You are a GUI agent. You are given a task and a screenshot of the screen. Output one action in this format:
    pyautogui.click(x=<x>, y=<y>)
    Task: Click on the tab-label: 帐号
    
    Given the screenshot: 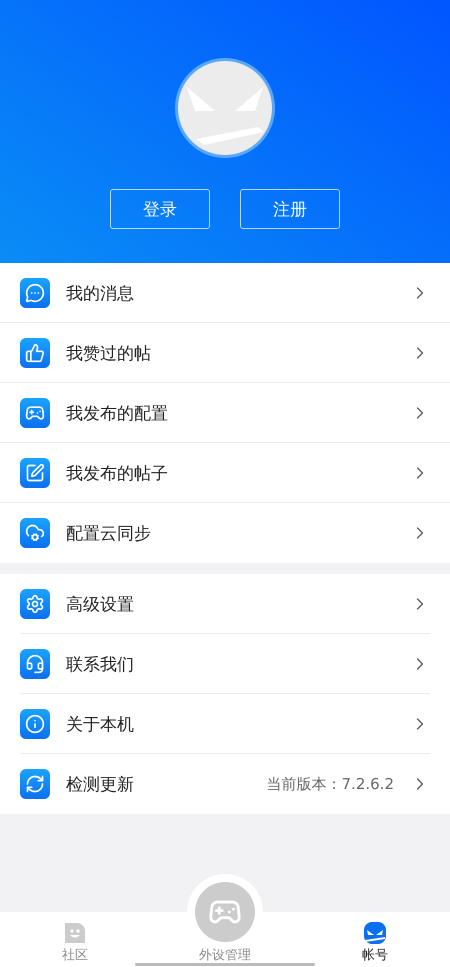 What is the action you would take?
    pyautogui.click(x=375, y=955)
    